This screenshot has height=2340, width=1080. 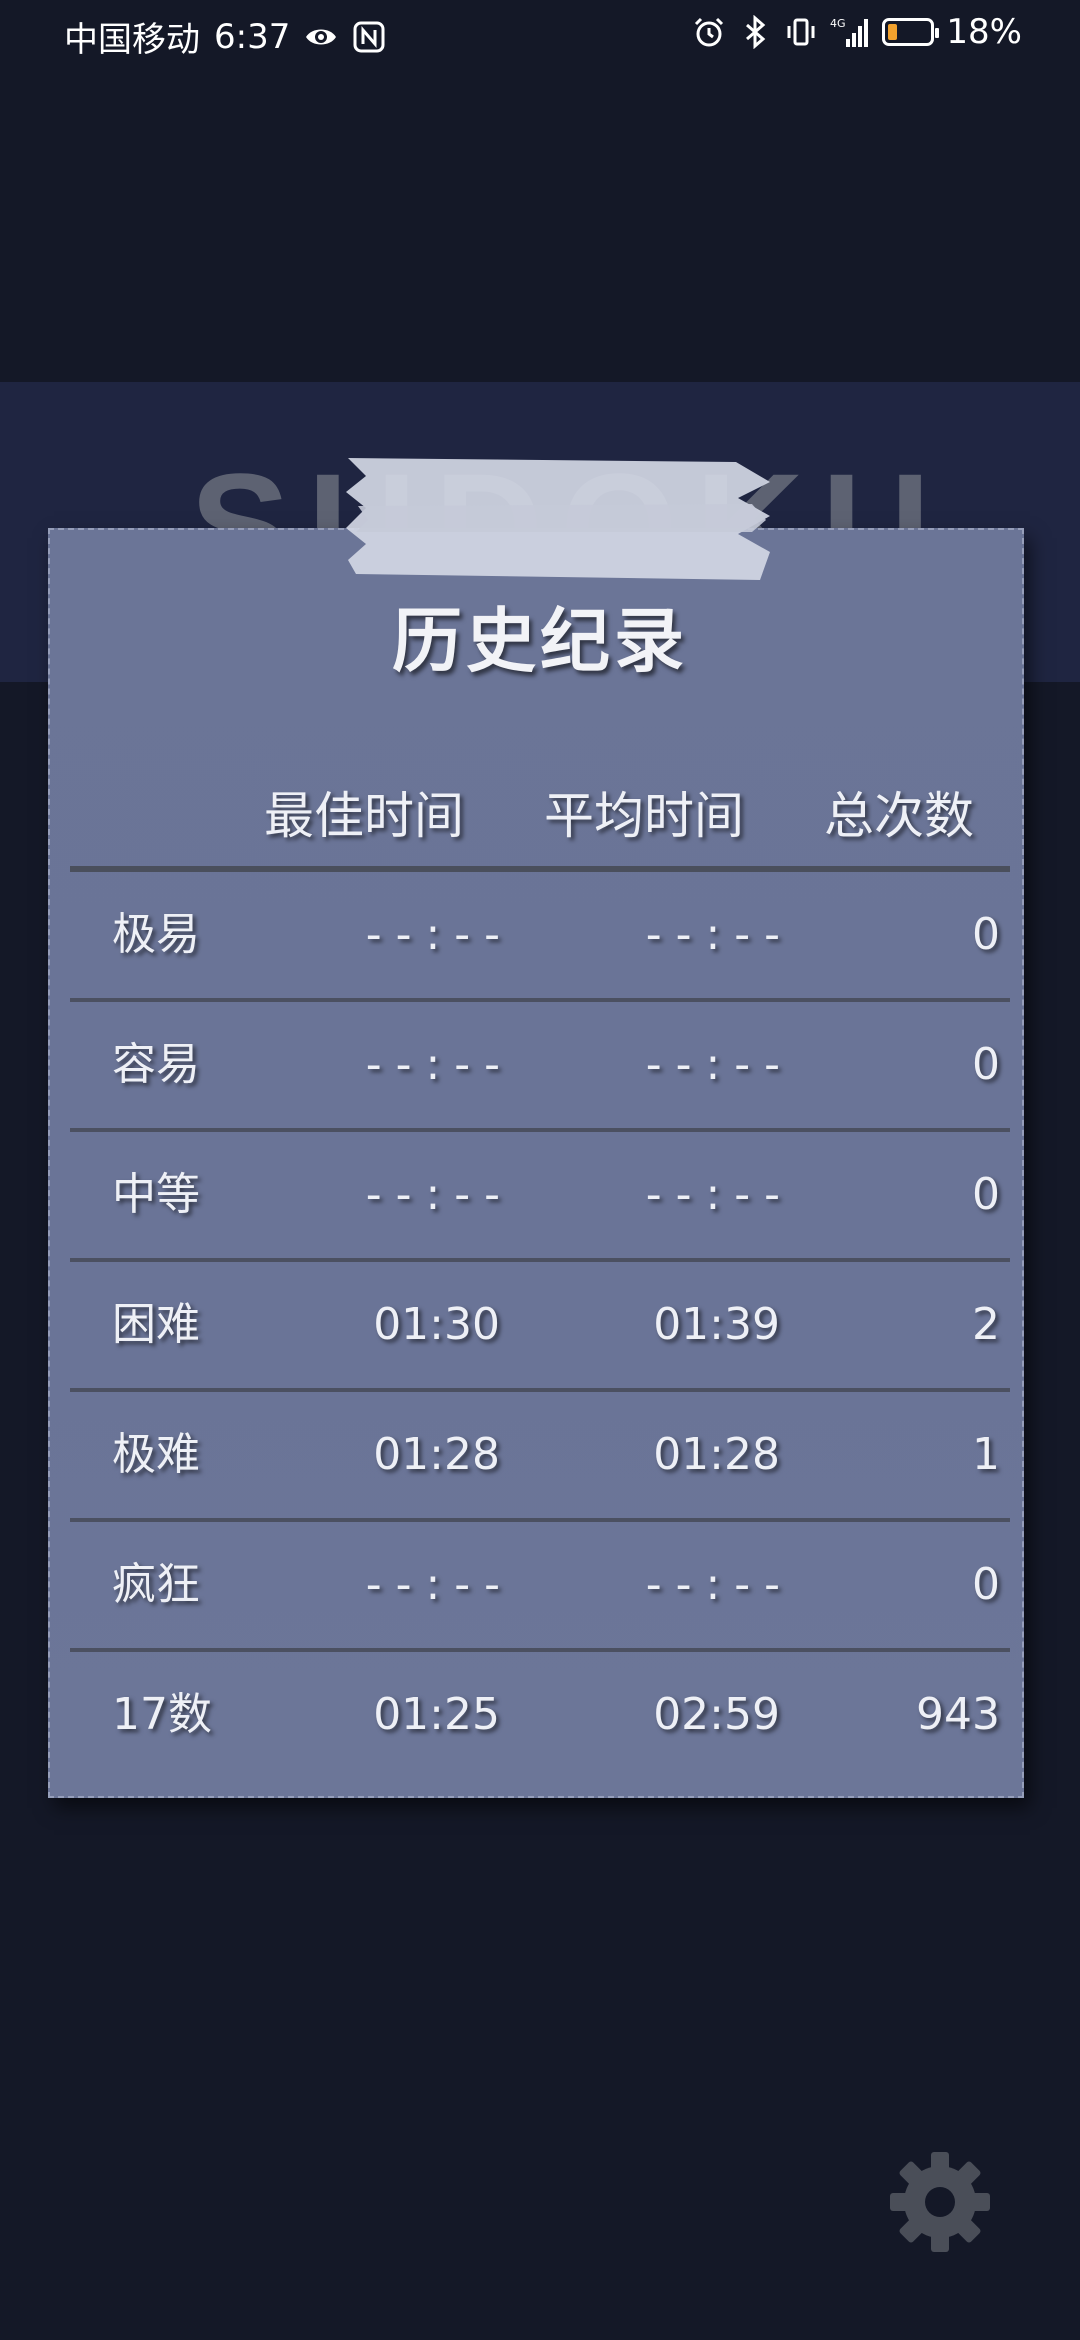 I want to click on gear-icon, so click(x=940, y=2202).